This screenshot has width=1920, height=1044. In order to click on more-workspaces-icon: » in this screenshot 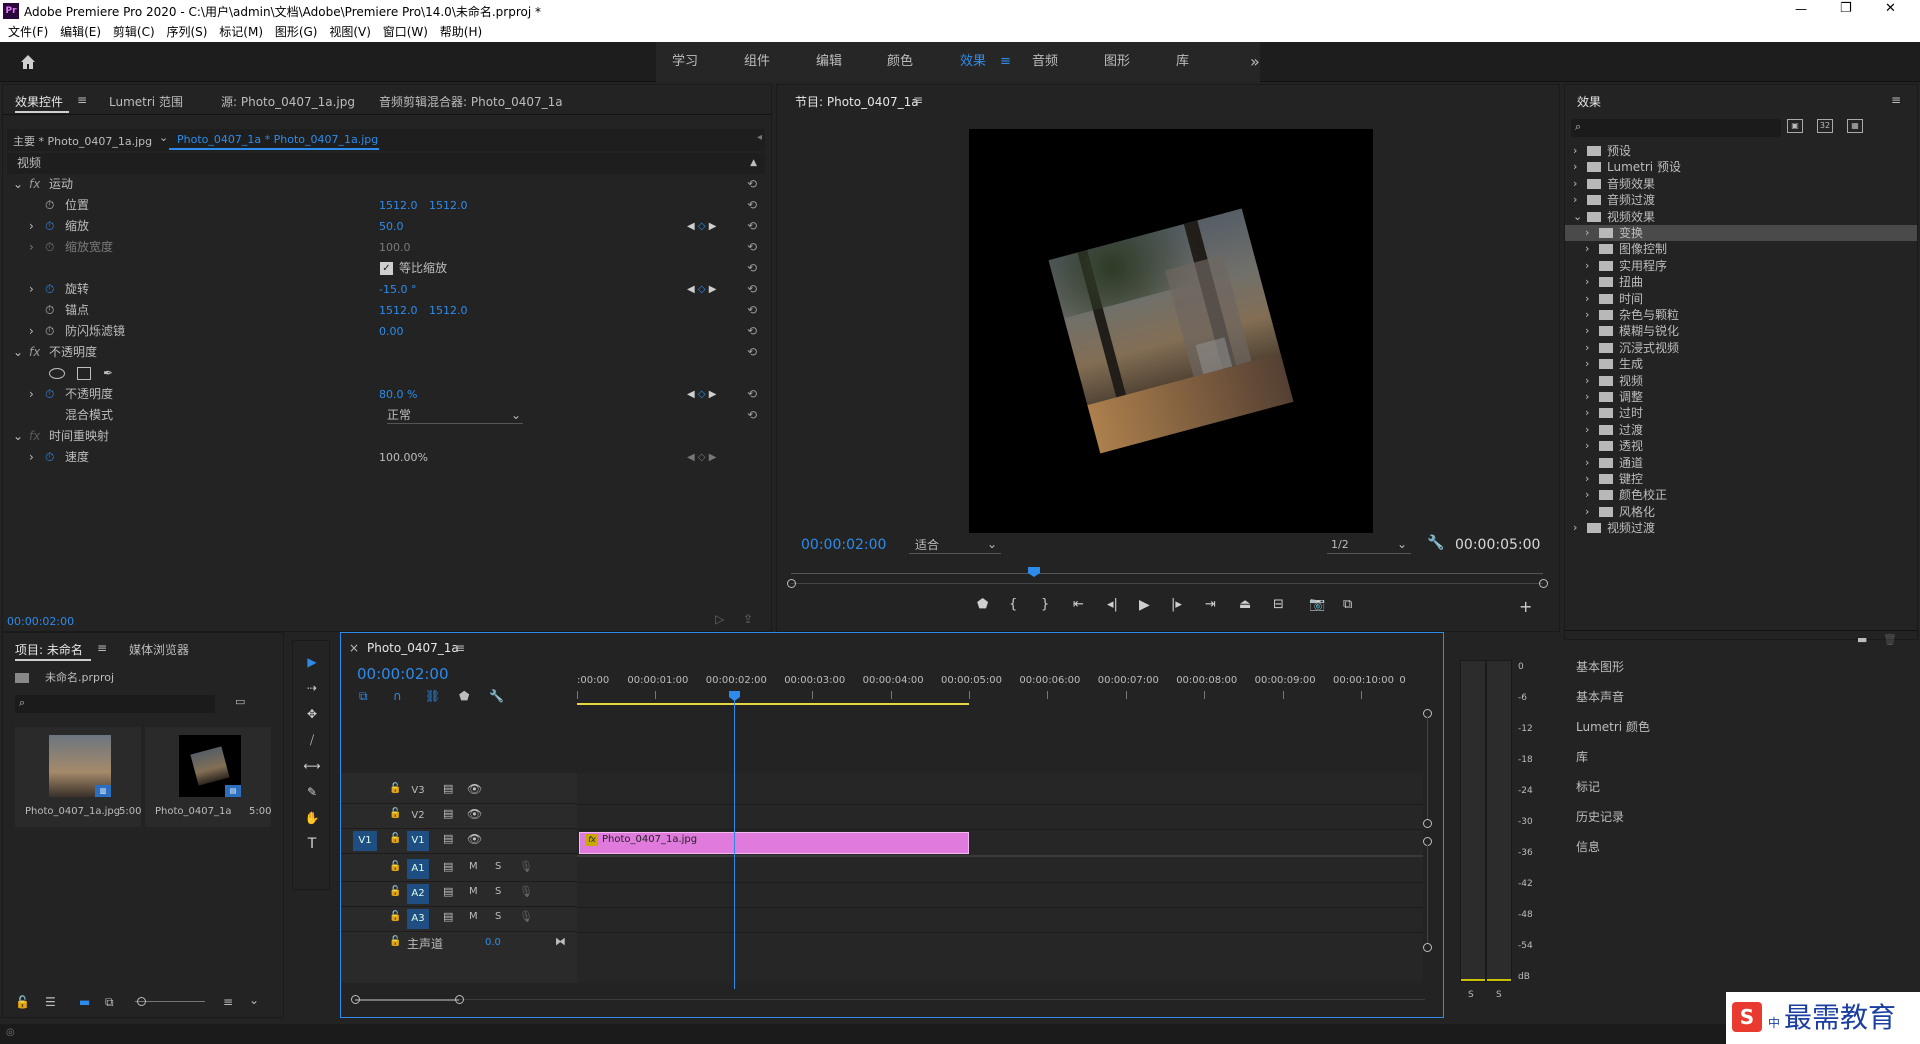, I will do `click(1255, 62)`.